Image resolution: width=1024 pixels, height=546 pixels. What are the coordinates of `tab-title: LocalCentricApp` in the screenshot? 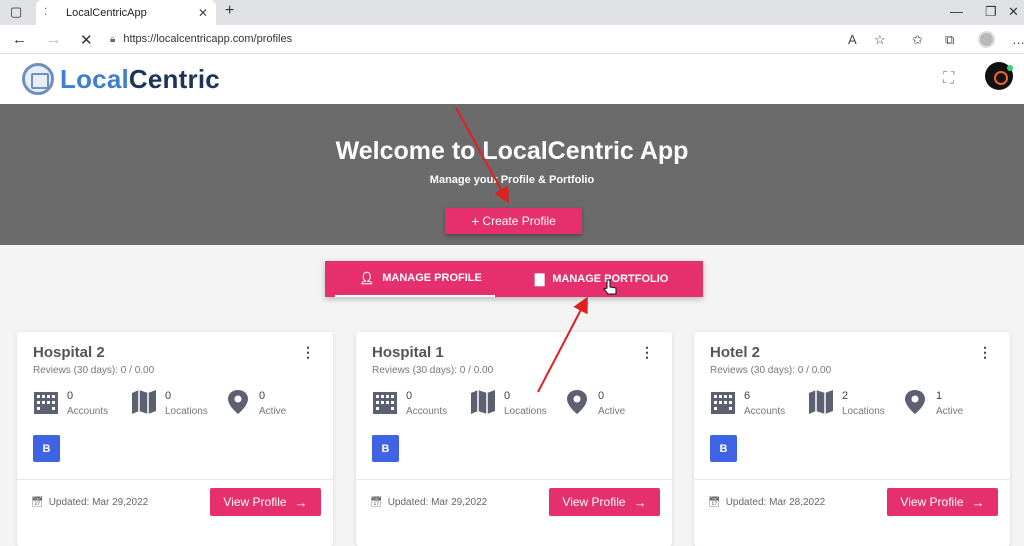 It's located at (106, 12).